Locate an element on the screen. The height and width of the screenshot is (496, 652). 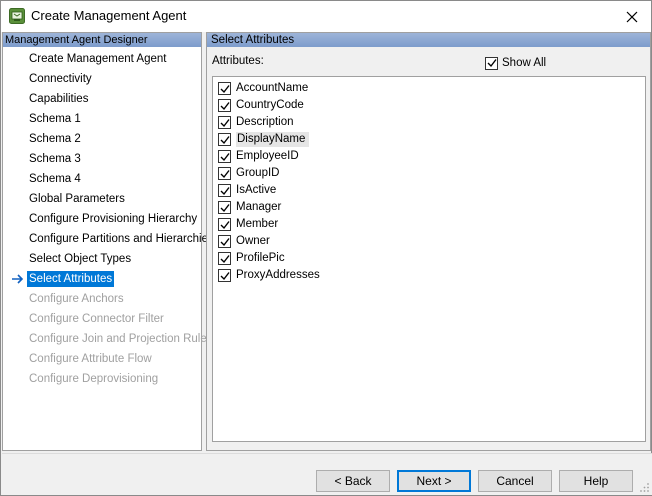
close-button is located at coordinates (632, 16).